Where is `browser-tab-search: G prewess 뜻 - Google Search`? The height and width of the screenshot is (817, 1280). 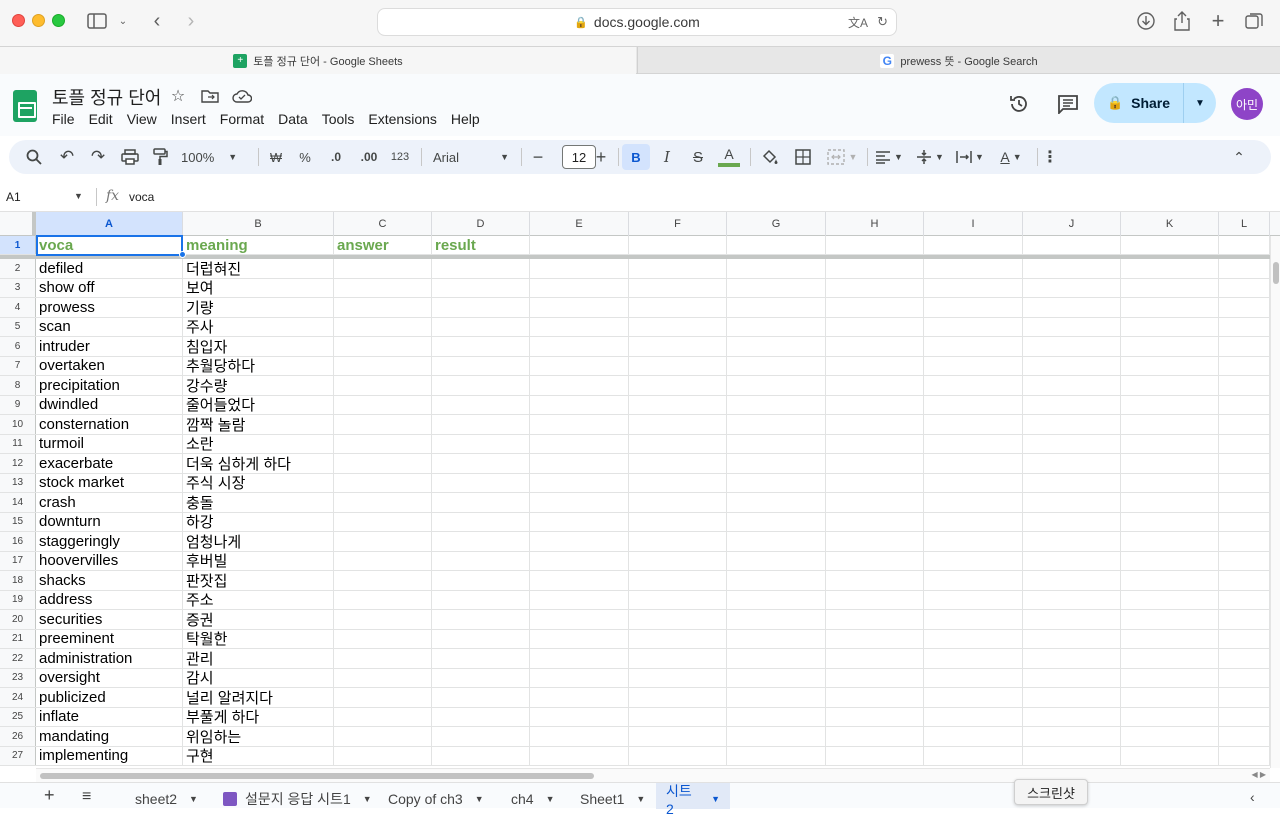 browser-tab-search: G prewess 뜻 - Google Search is located at coordinates (958, 60).